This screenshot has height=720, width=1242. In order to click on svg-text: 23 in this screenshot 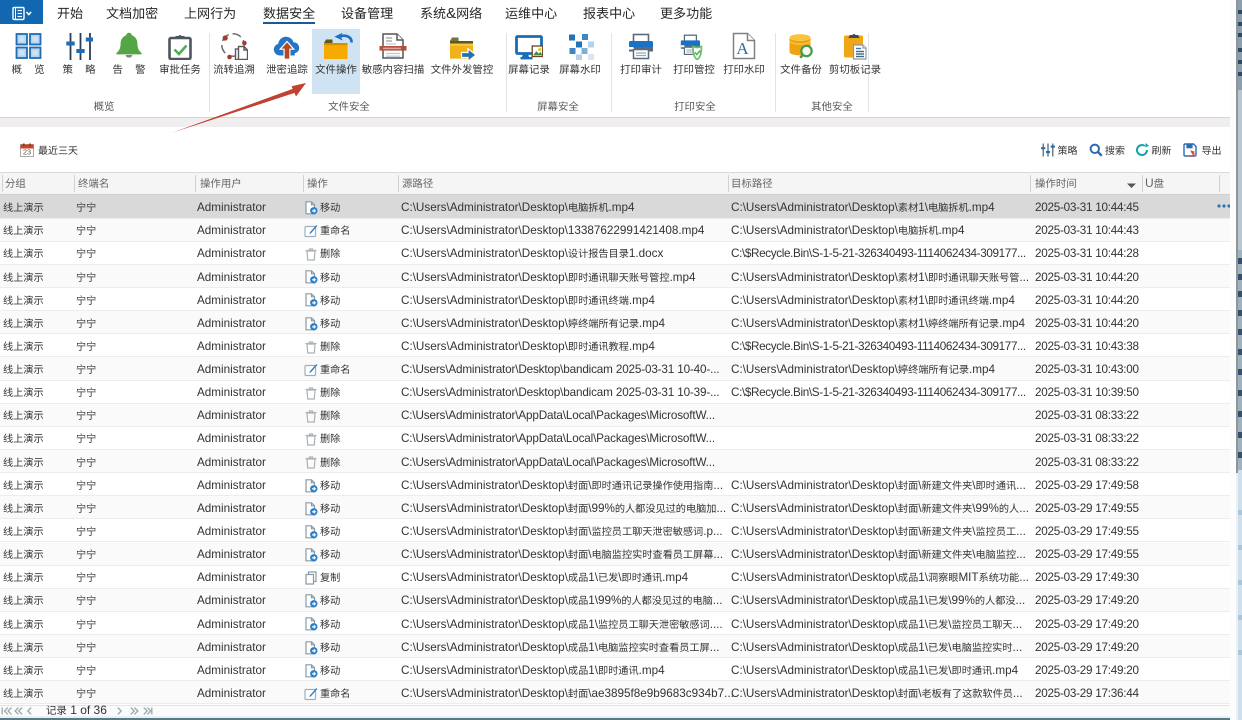, I will do `click(27, 152)`.